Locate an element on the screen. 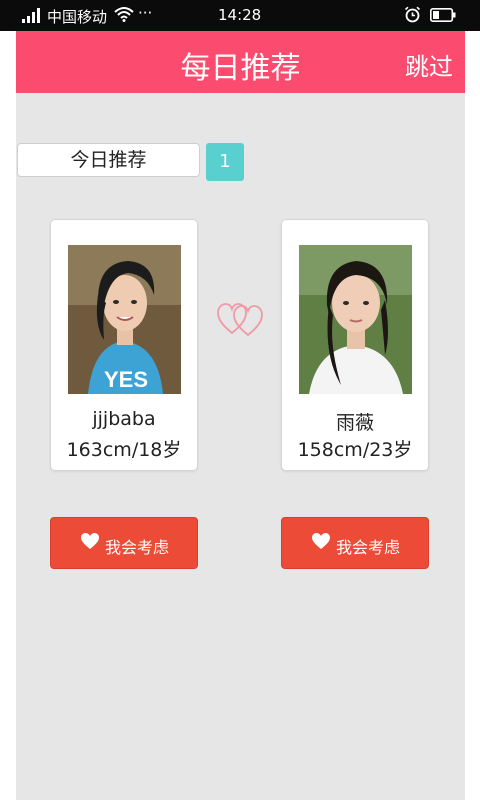 Image resolution: width=480 pixels, height=800 pixels. profile-name: 雨薇 is located at coordinates (354, 423).